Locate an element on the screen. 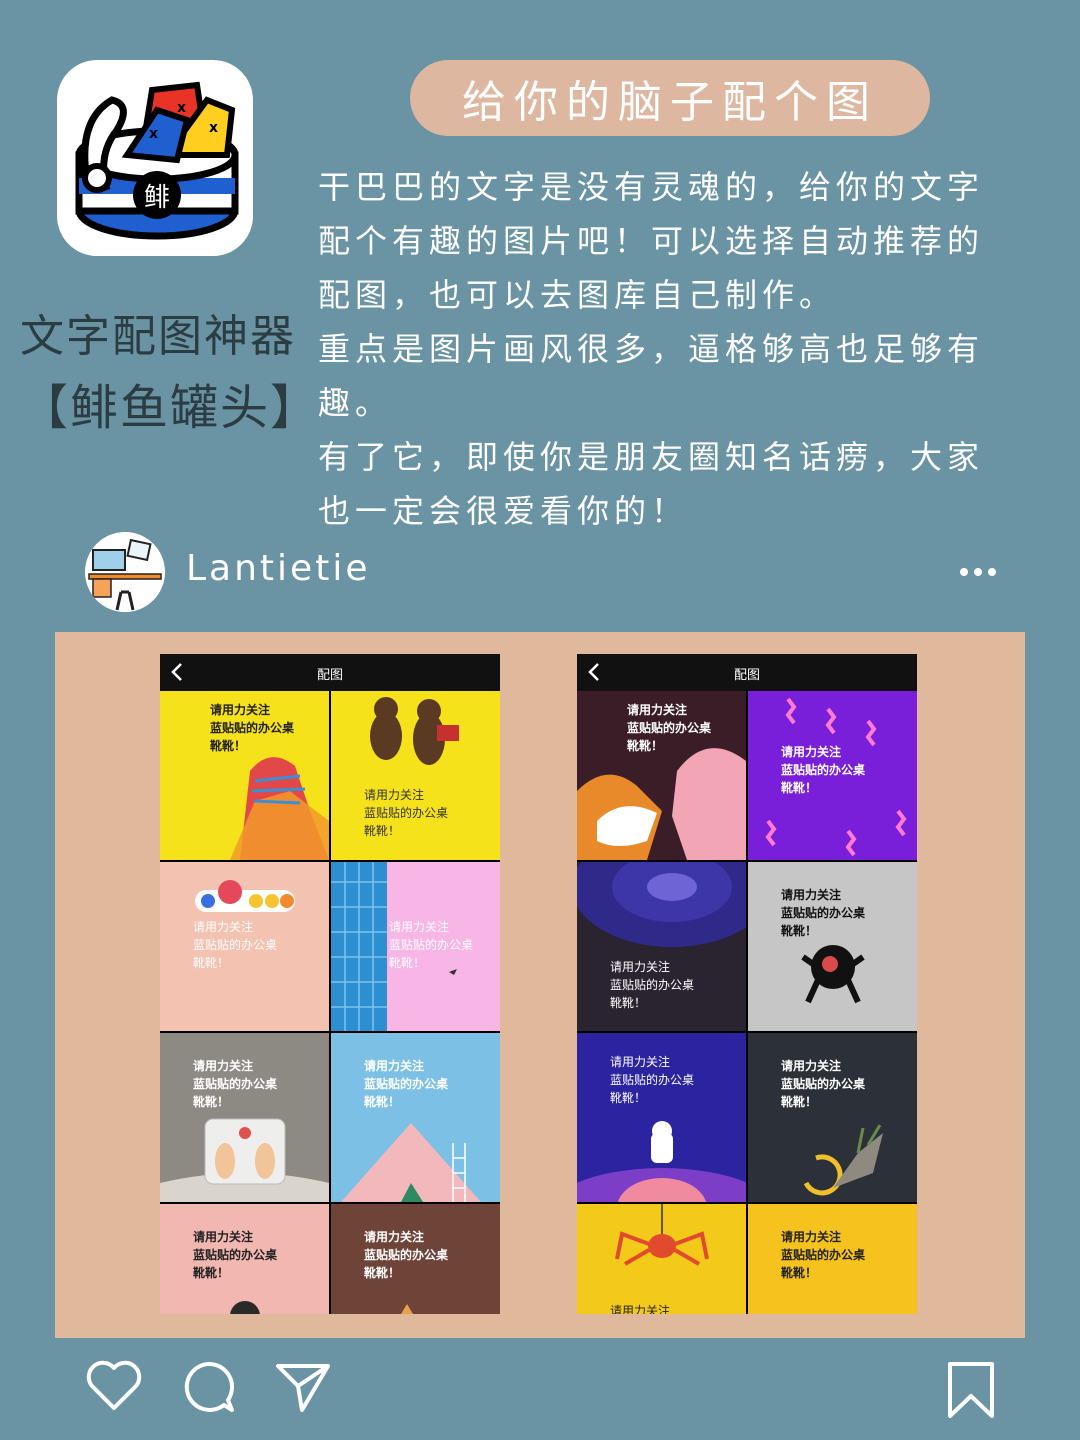 The image size is (1080, 1440). heart-icon is located at coordinates (114, 1386).